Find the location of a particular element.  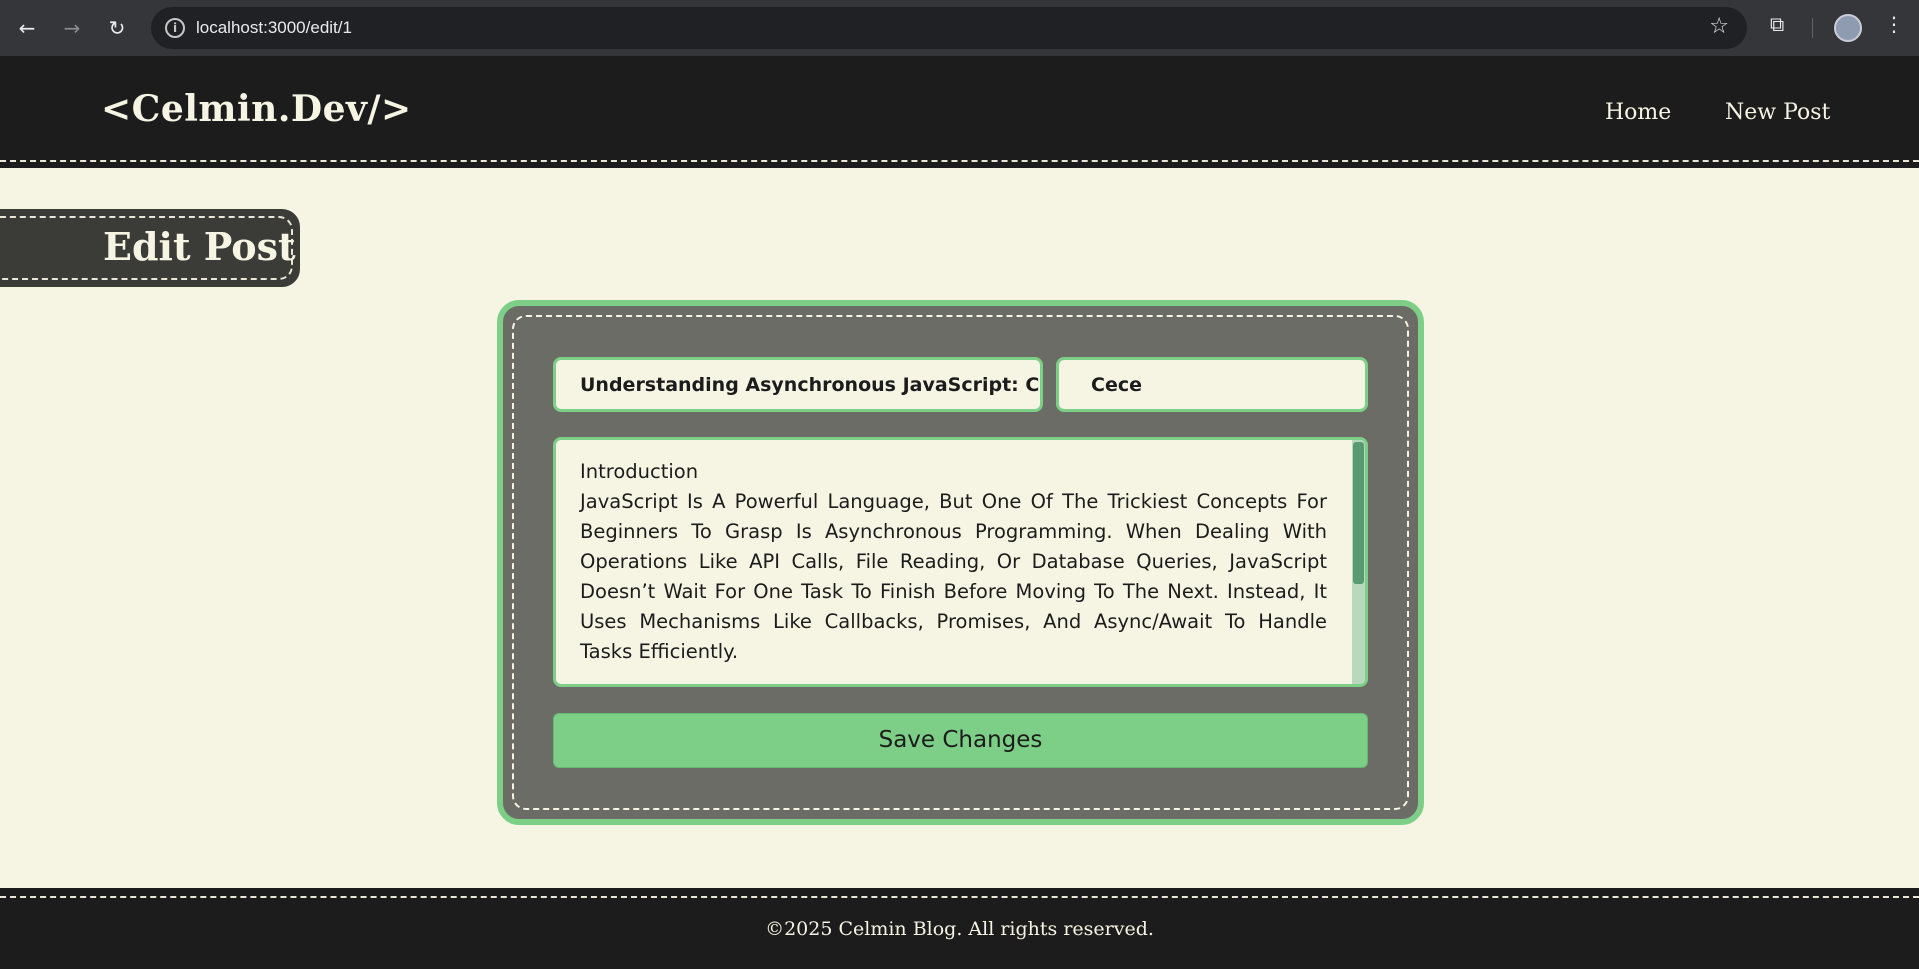

nav-home-link: Home is located at coordinates (1638, 112).